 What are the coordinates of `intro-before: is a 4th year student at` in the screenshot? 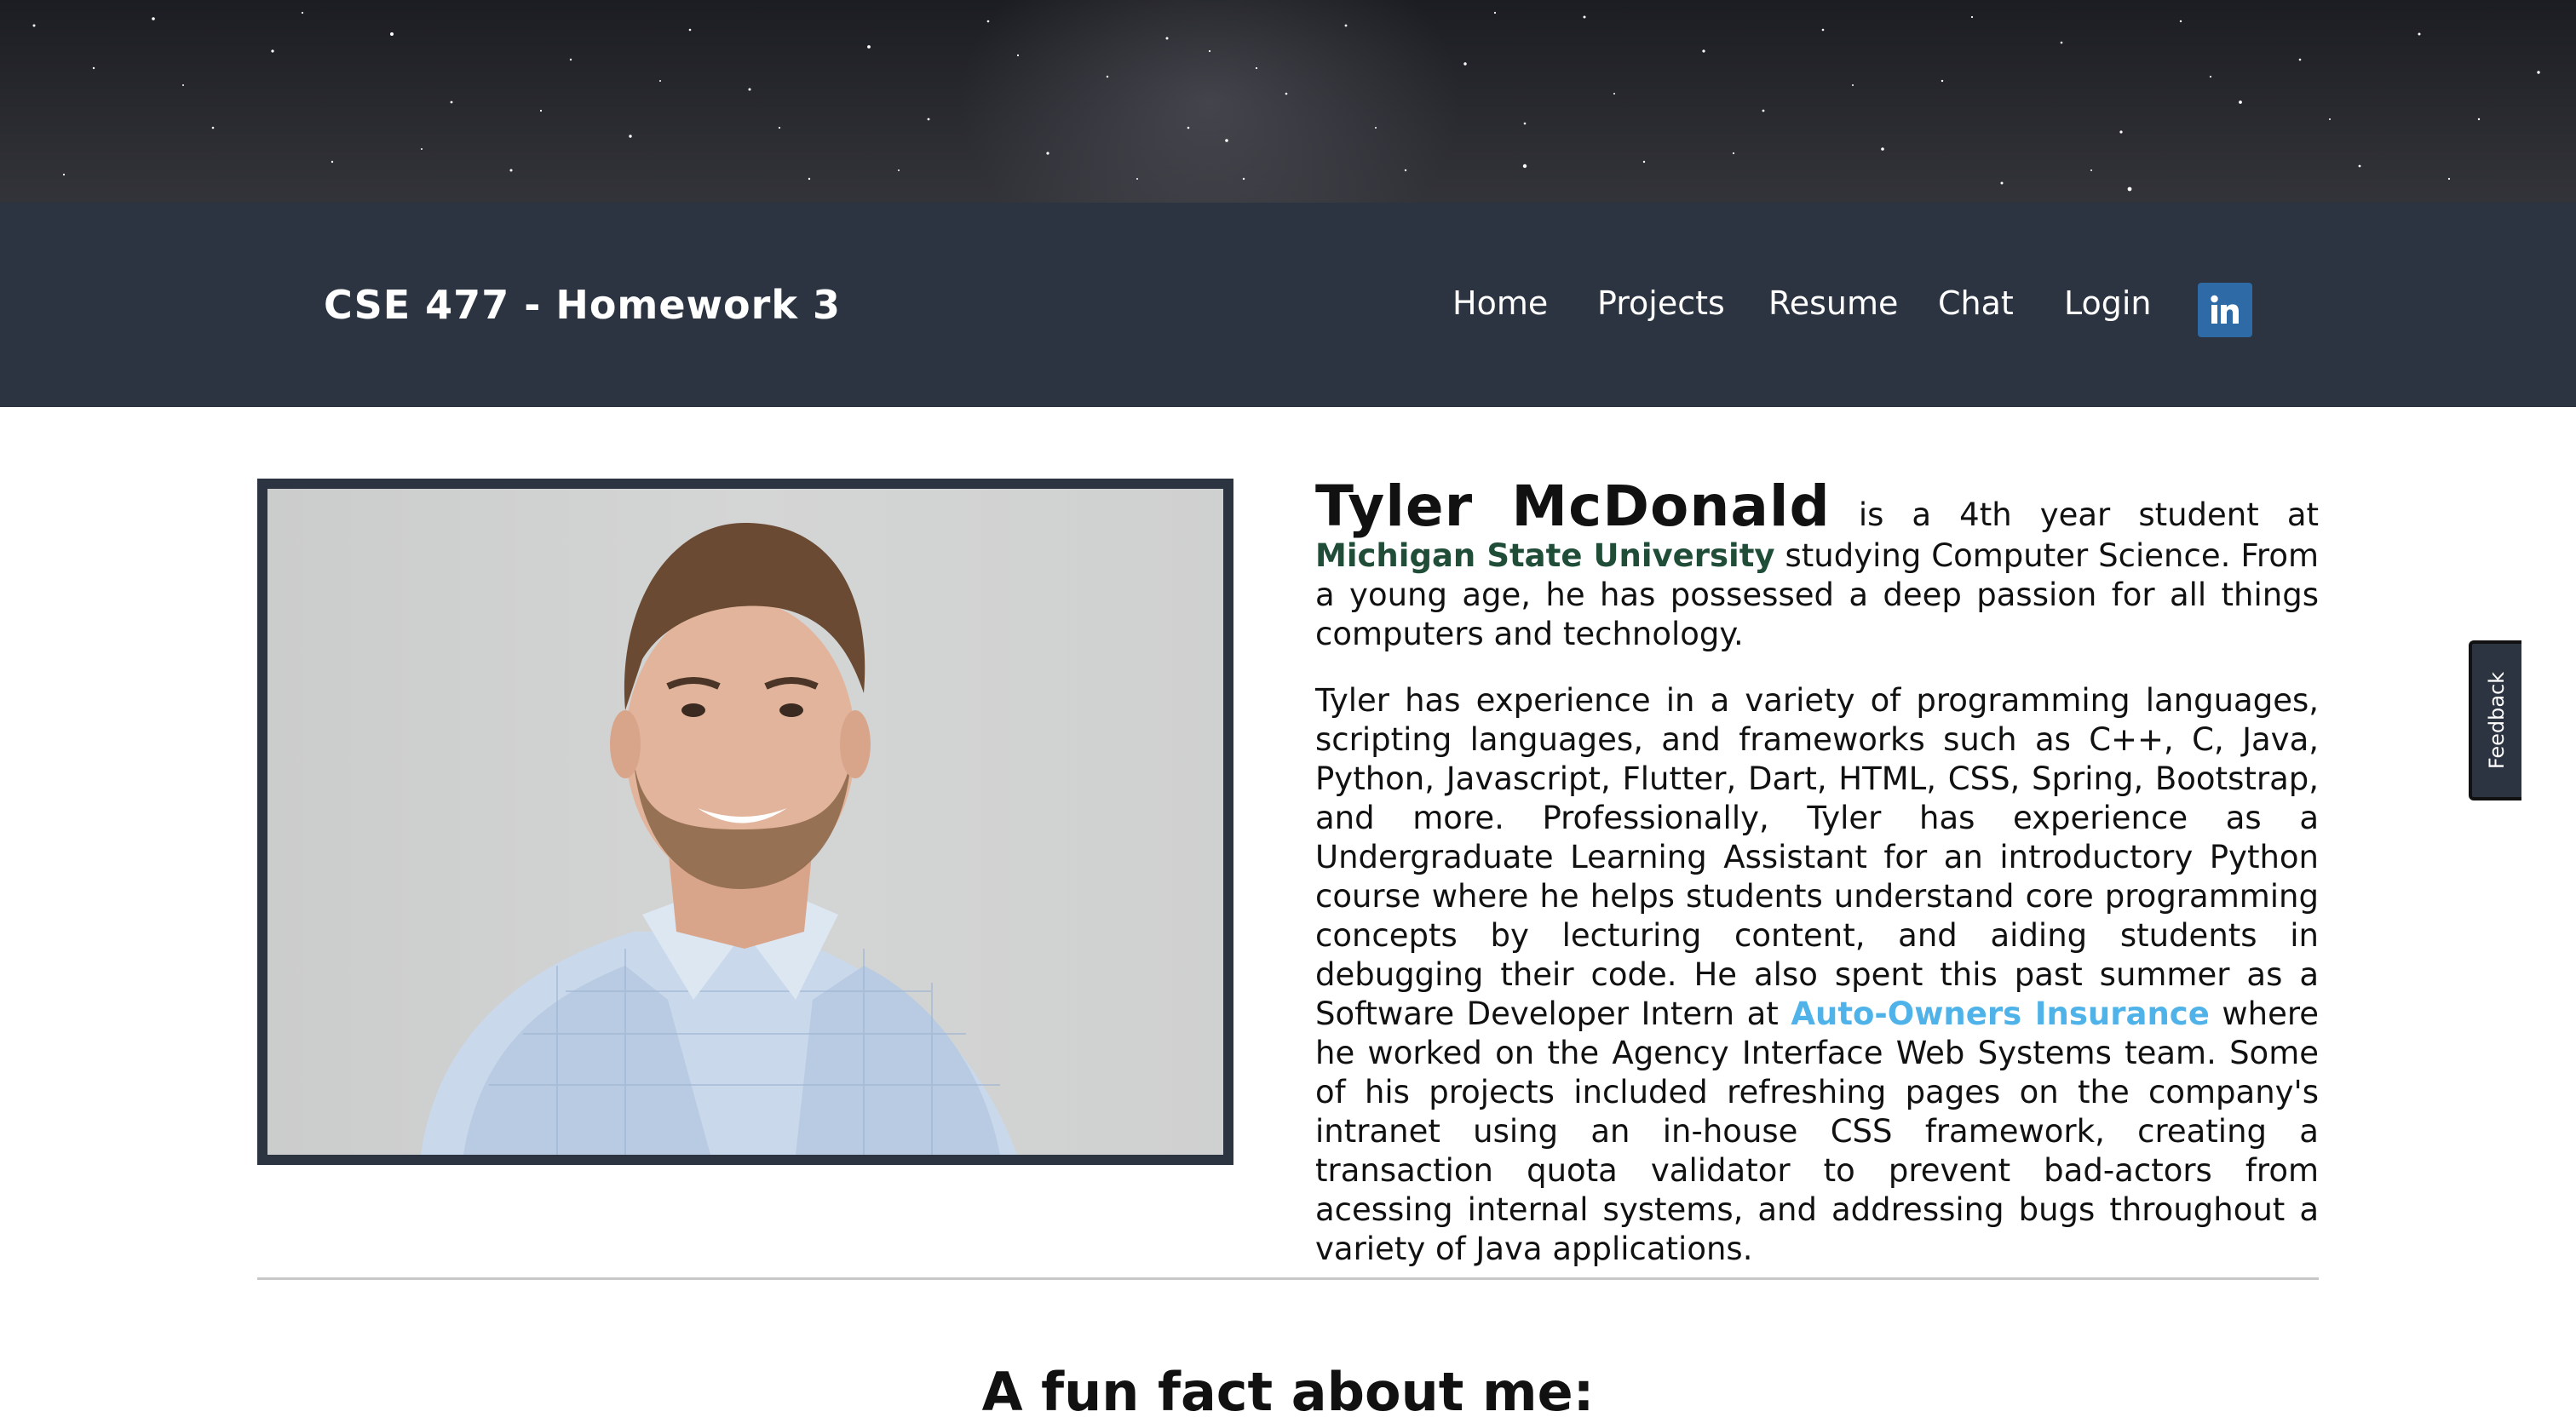 It's located at (2088, 514).